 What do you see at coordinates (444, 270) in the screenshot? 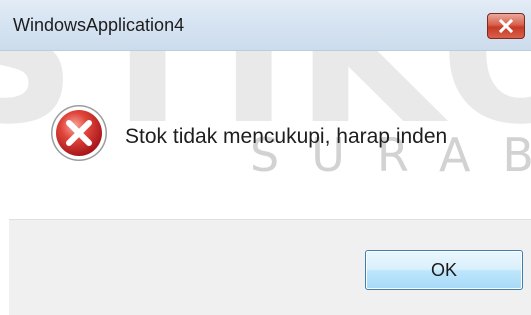
I see `ok-button: OK` at bounding box center [444, 270].